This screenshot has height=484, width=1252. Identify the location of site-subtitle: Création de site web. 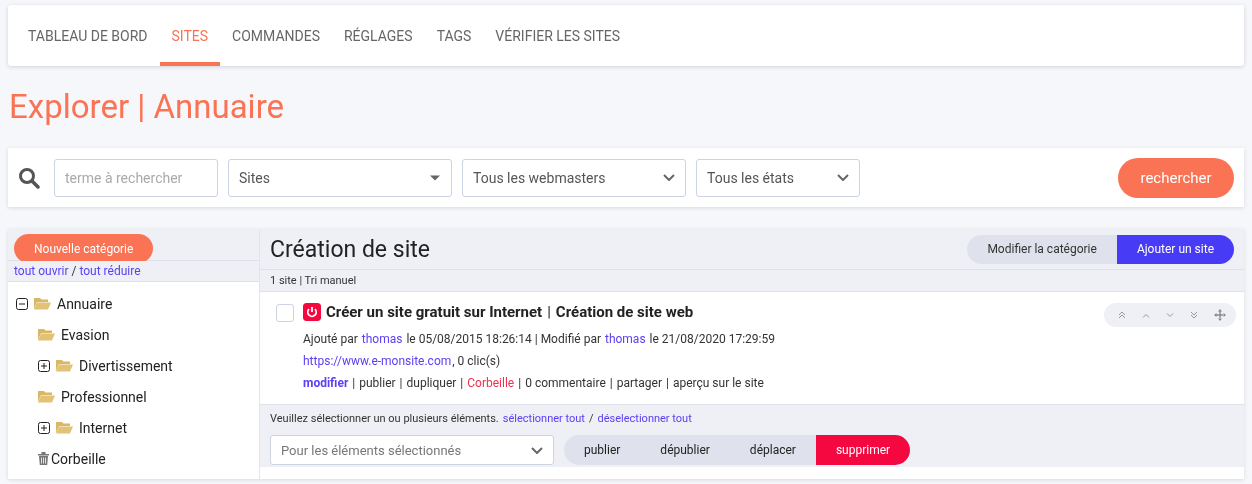
(624, 312).